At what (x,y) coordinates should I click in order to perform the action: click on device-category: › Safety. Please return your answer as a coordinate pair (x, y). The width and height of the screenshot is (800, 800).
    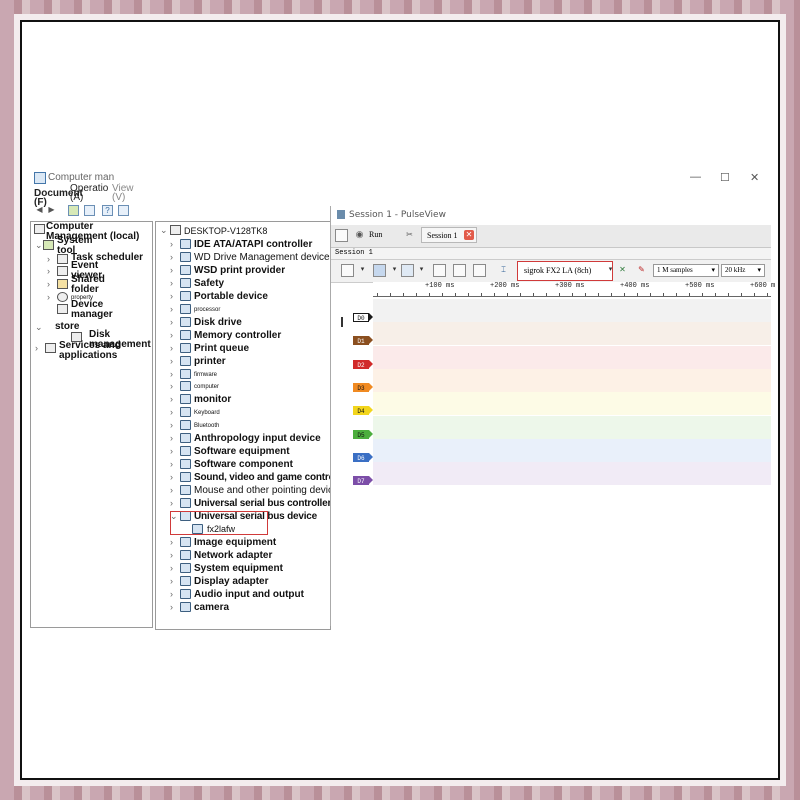
    Looking at the image, I should click on (260, 283).